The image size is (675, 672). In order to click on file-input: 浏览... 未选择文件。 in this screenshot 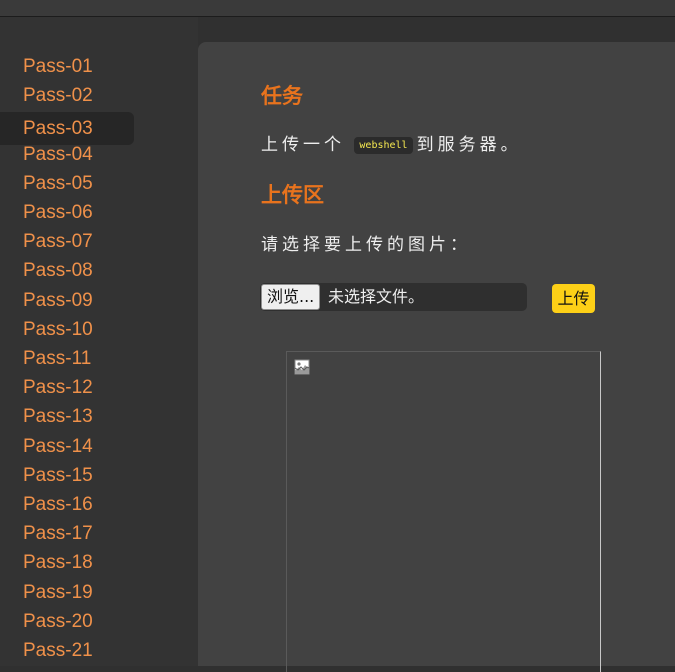, I will do `click(393, 297)`.